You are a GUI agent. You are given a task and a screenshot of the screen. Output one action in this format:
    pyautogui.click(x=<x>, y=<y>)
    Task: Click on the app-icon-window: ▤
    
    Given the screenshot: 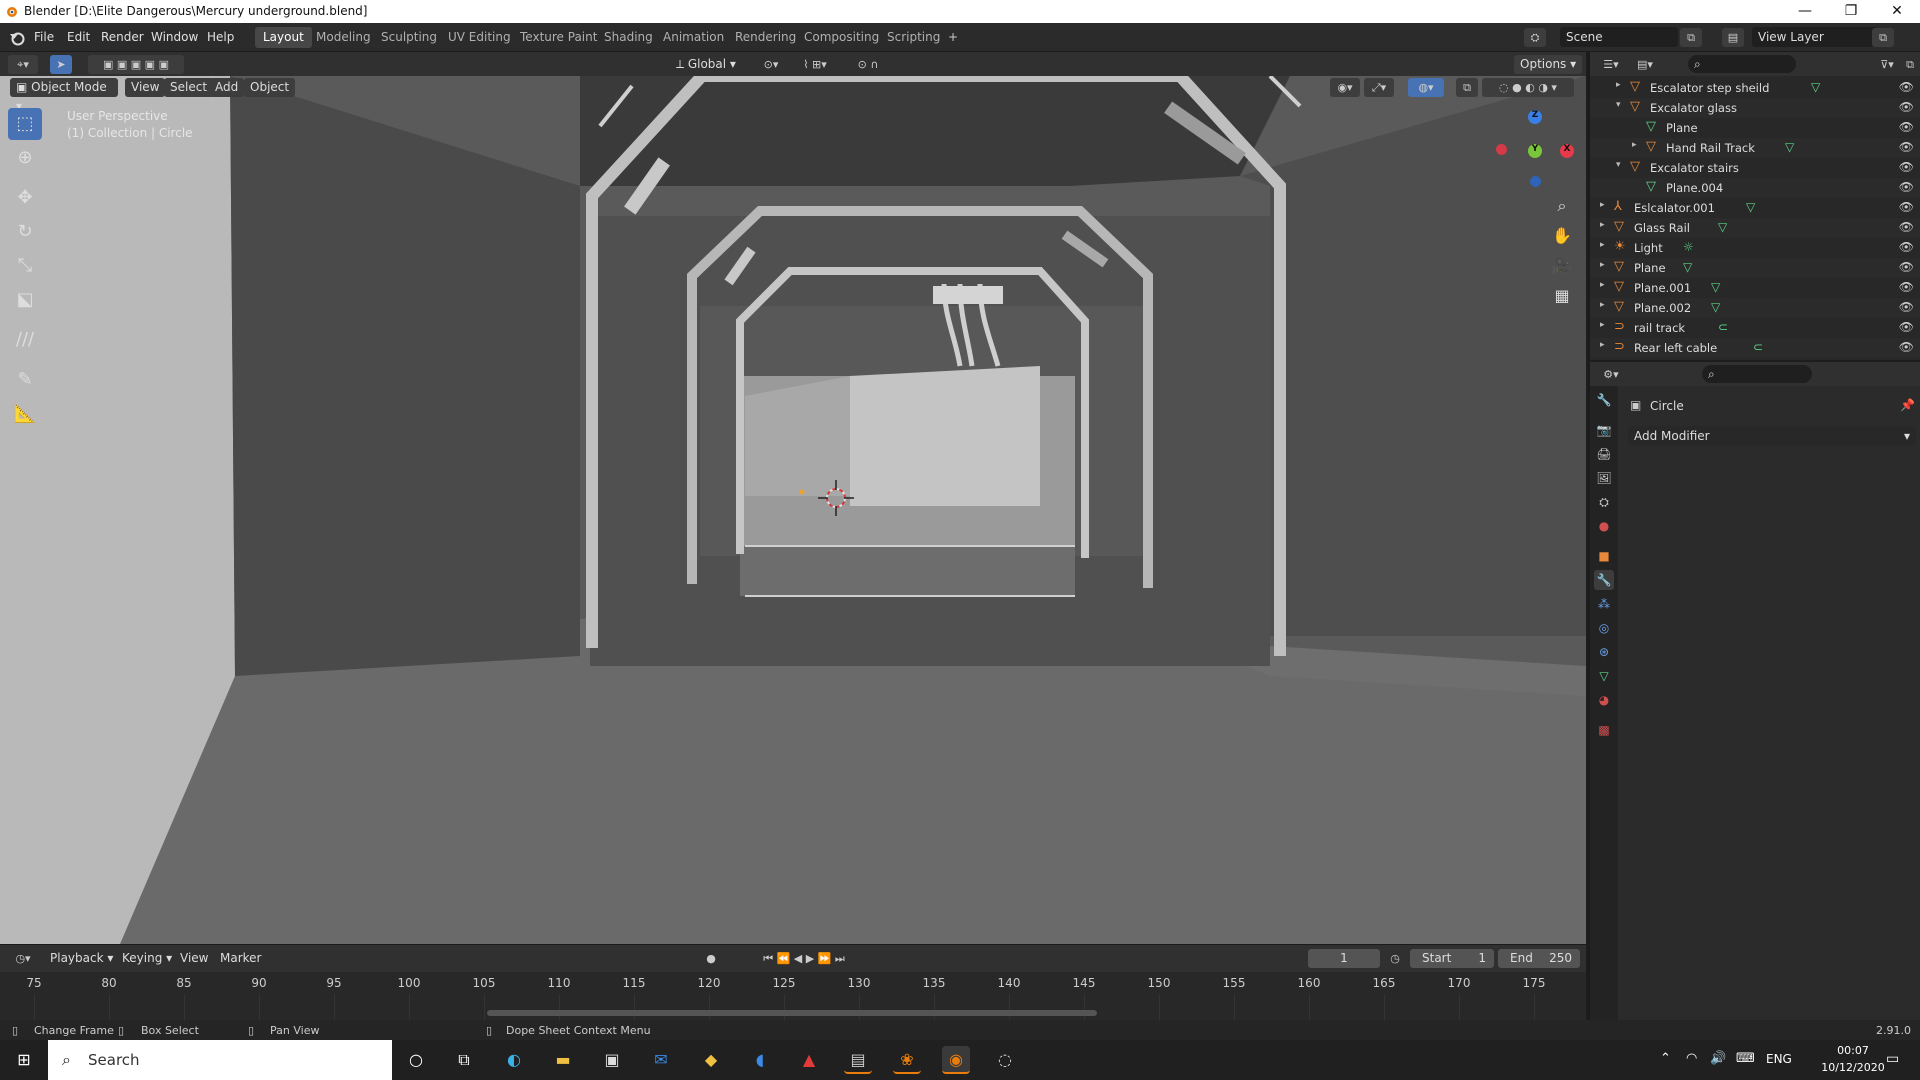 What is the action you would take?
    pyautogui.click(x=858, y=1060)
    